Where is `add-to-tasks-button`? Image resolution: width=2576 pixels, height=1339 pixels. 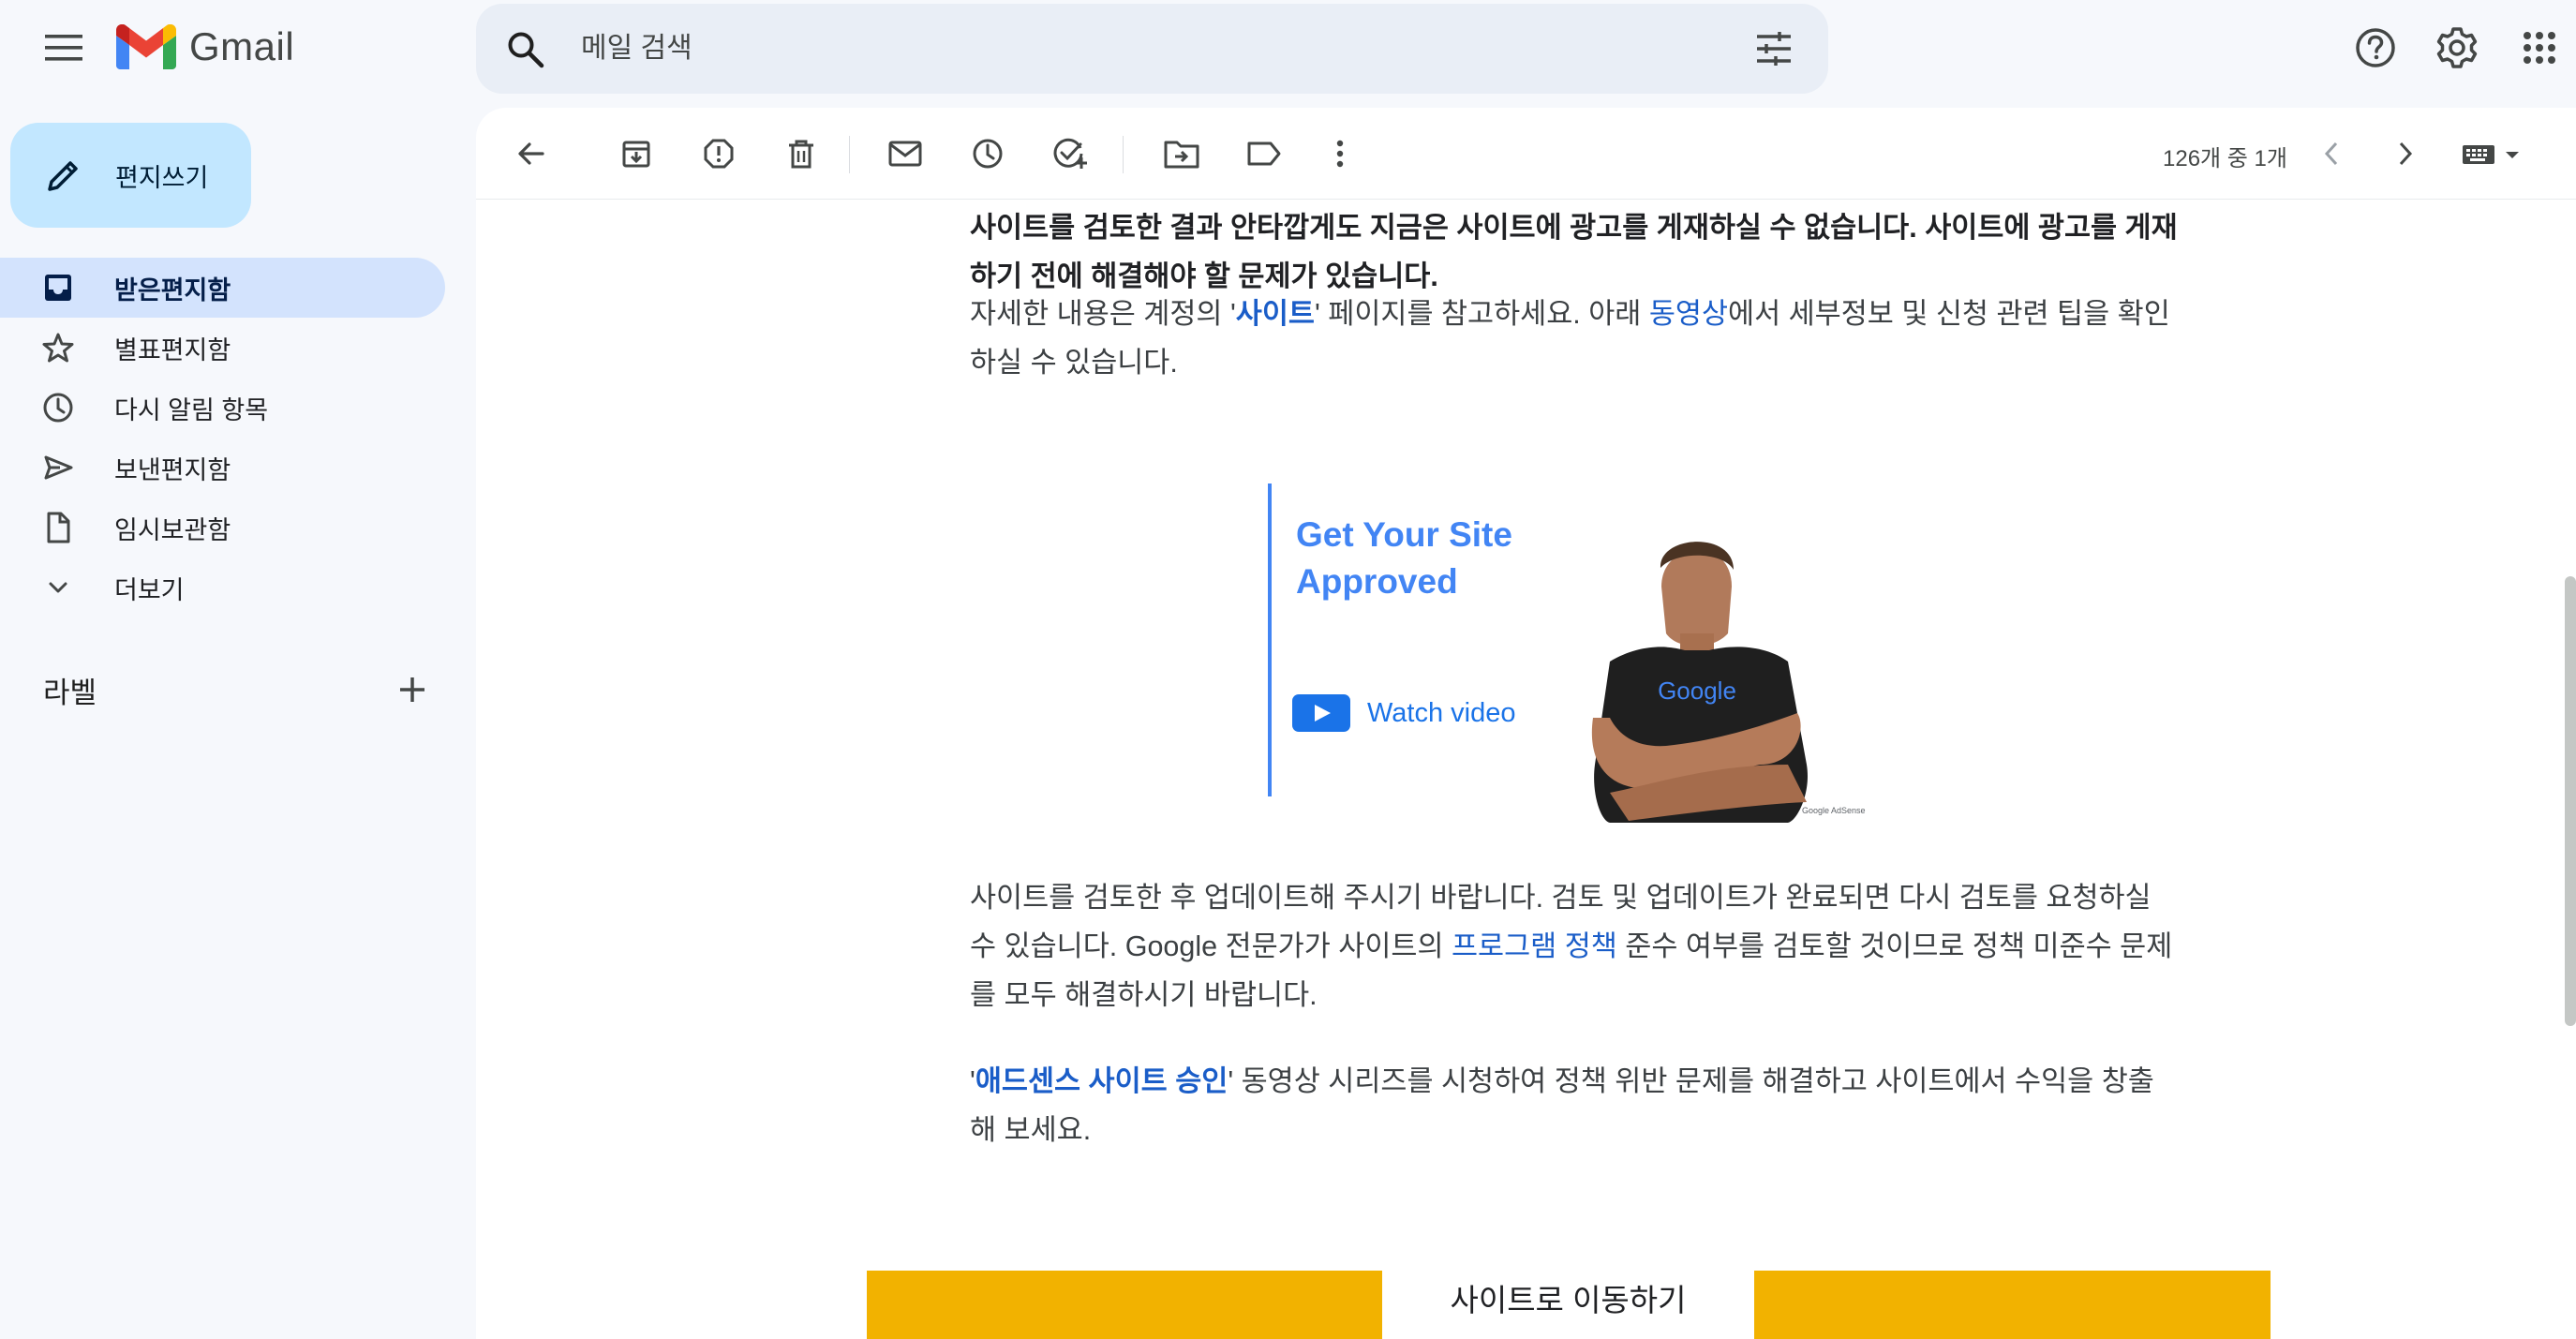
add-to-tasks-button is located at coordinates (1070, 153).